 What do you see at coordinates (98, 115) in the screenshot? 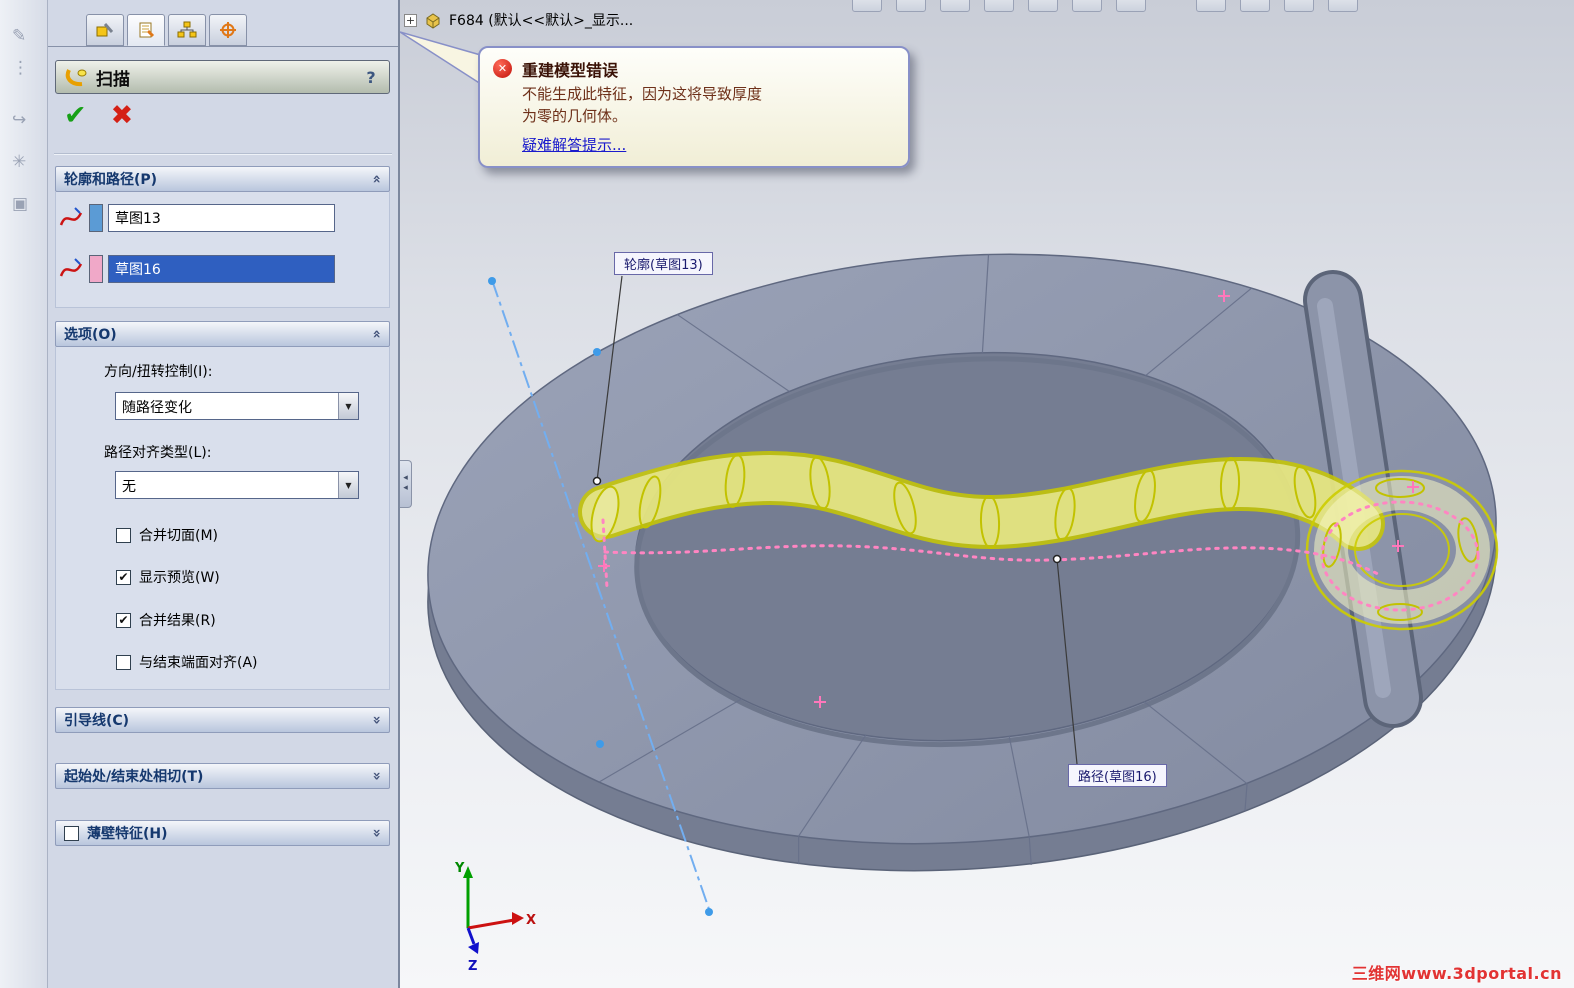
I see `confirm-row: ✔ ✖` at bounding box center [98, 115].